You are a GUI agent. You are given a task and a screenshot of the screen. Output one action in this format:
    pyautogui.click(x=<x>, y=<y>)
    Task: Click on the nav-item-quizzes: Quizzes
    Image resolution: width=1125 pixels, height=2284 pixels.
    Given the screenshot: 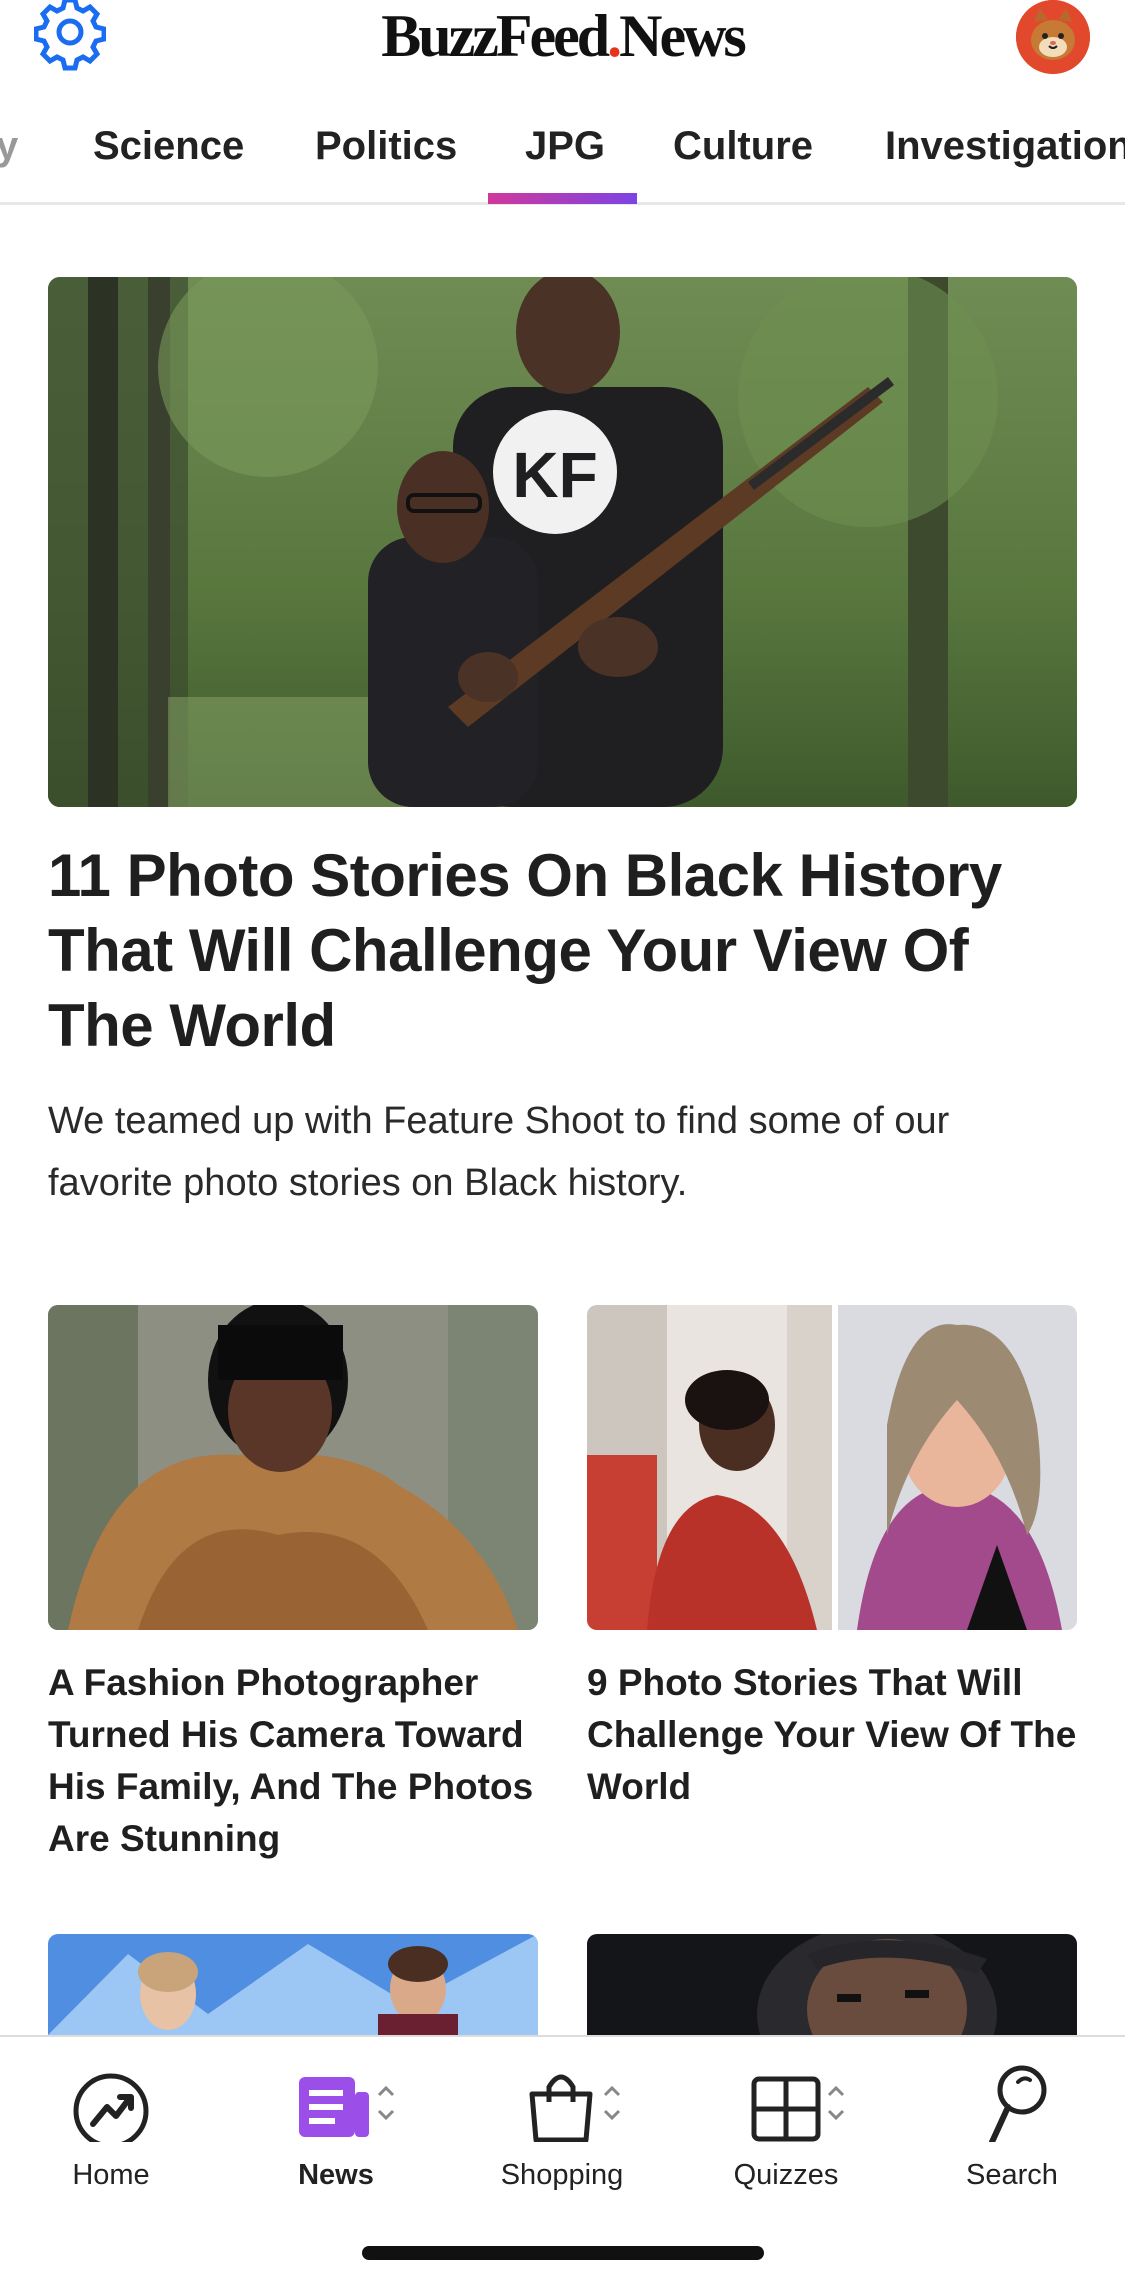 What is the action you would take?
    pyautogui.click(x=786, y=2127)
    